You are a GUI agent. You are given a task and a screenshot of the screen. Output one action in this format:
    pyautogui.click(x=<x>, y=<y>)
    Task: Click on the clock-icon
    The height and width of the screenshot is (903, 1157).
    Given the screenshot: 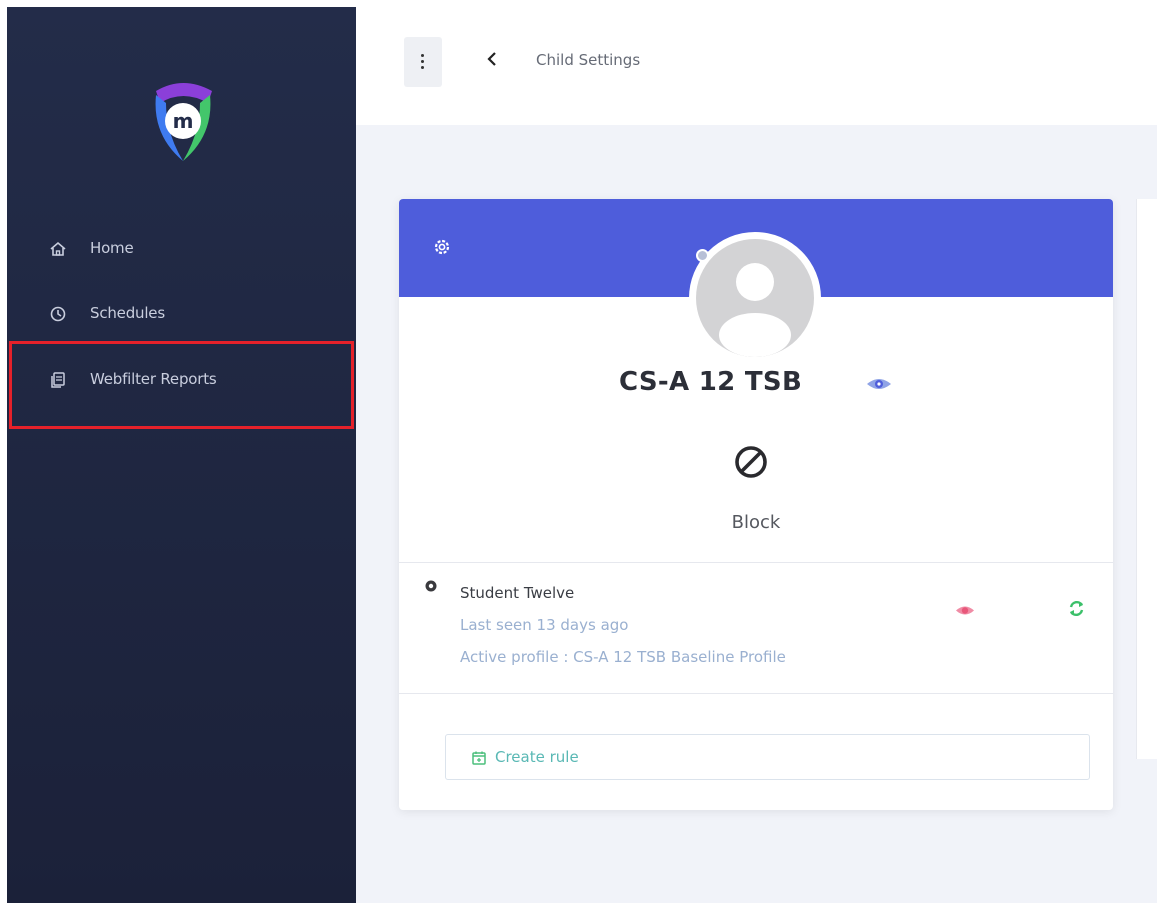 What is the action you would take?
    pyautogui.click(x=58, y=314)
    